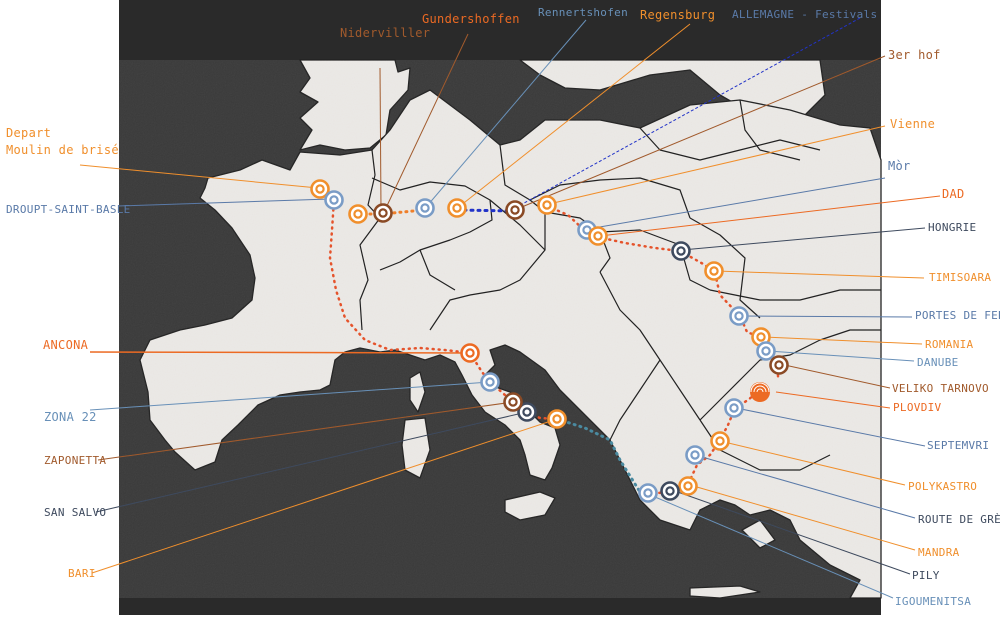  What do you see at coordinates (688, 486) in the screenshot?
I see `stop-marker-mandra` at bounding box center [688, 486].